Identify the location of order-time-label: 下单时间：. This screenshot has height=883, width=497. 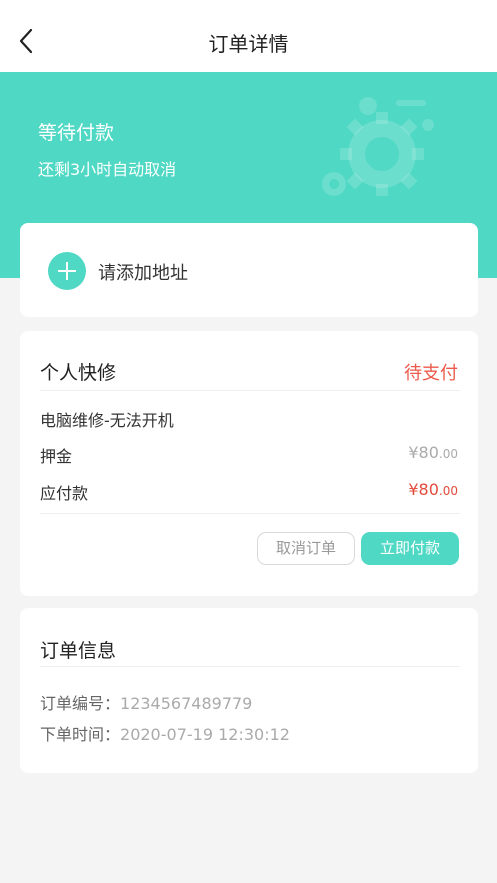
(80, 734).